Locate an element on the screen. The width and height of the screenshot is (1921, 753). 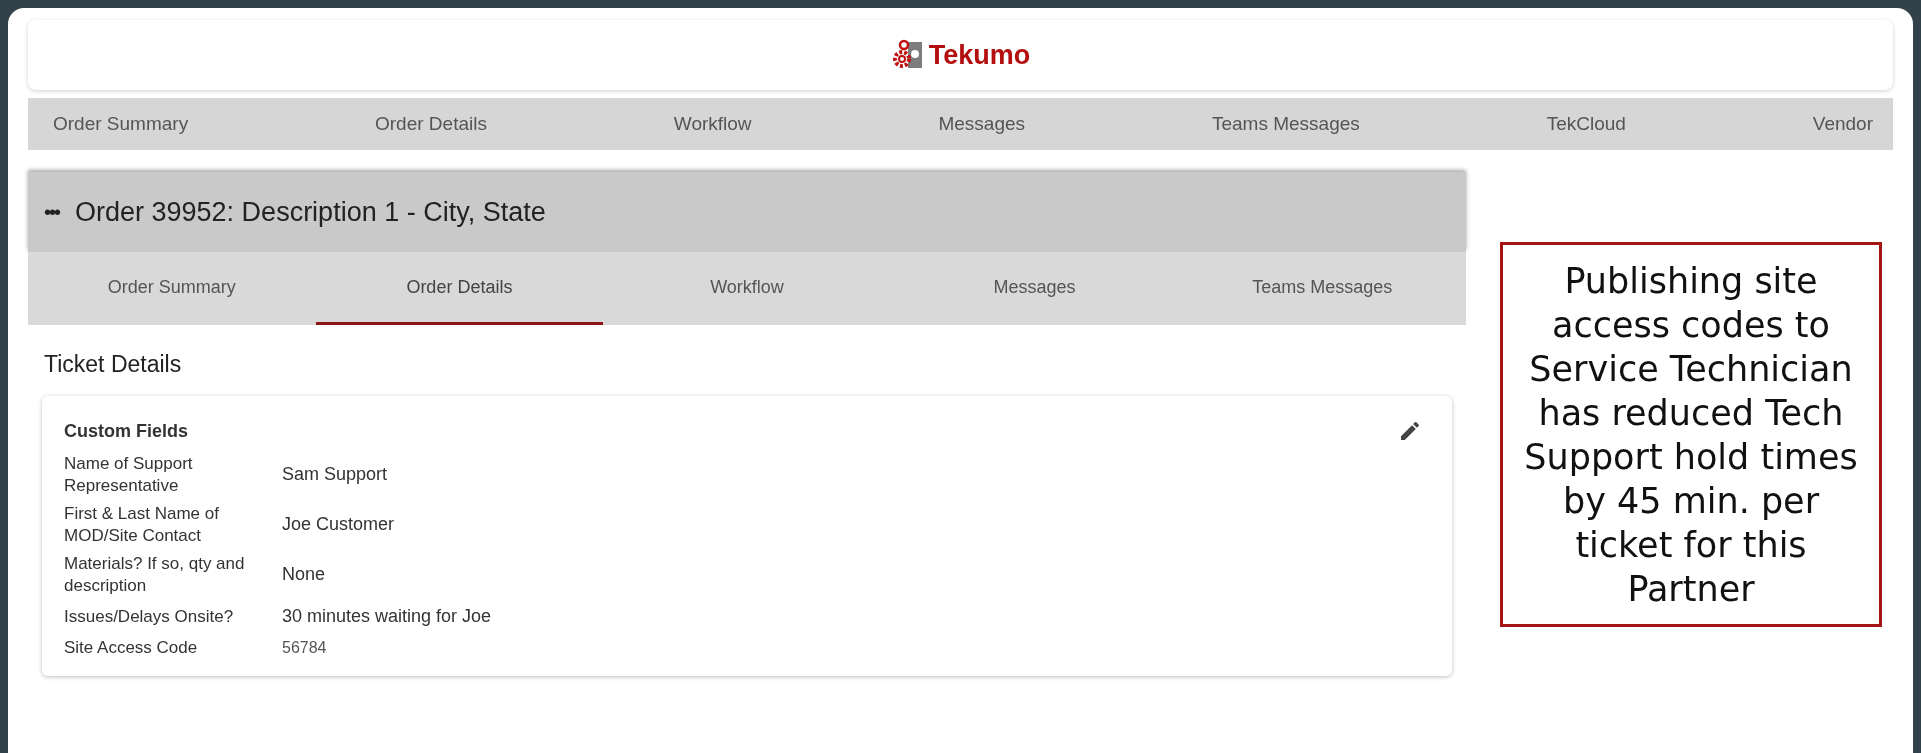
nav-link: Order Summary is located at coordinates (121, 124).